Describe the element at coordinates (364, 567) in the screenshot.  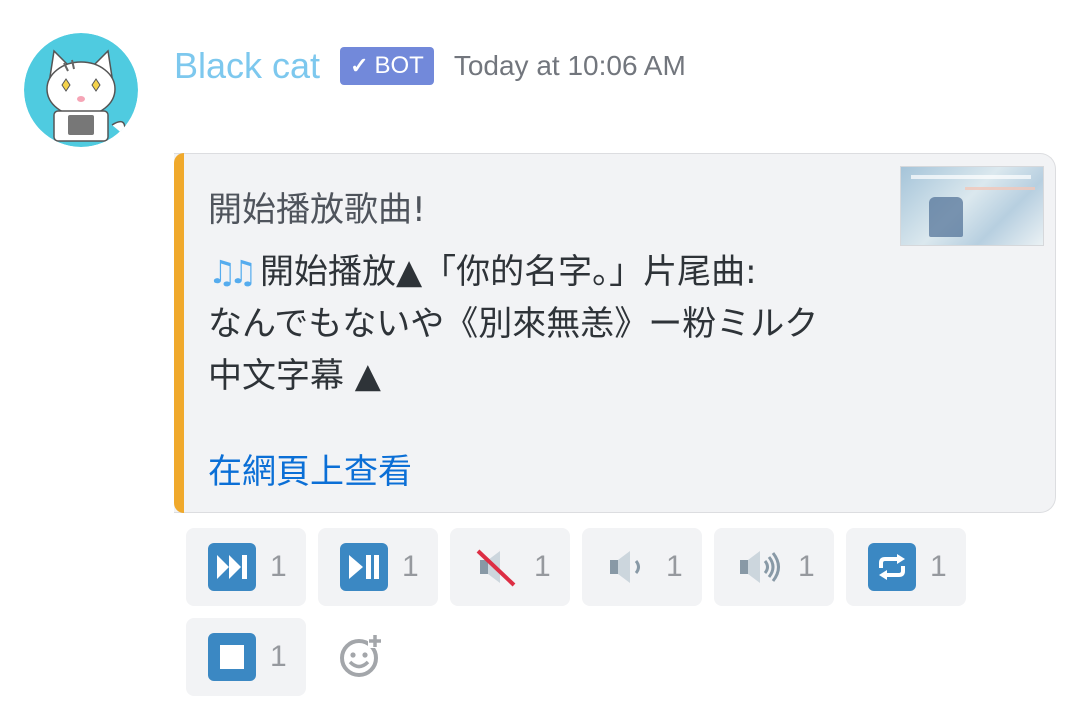
I see `play-pause-icon` at that location.